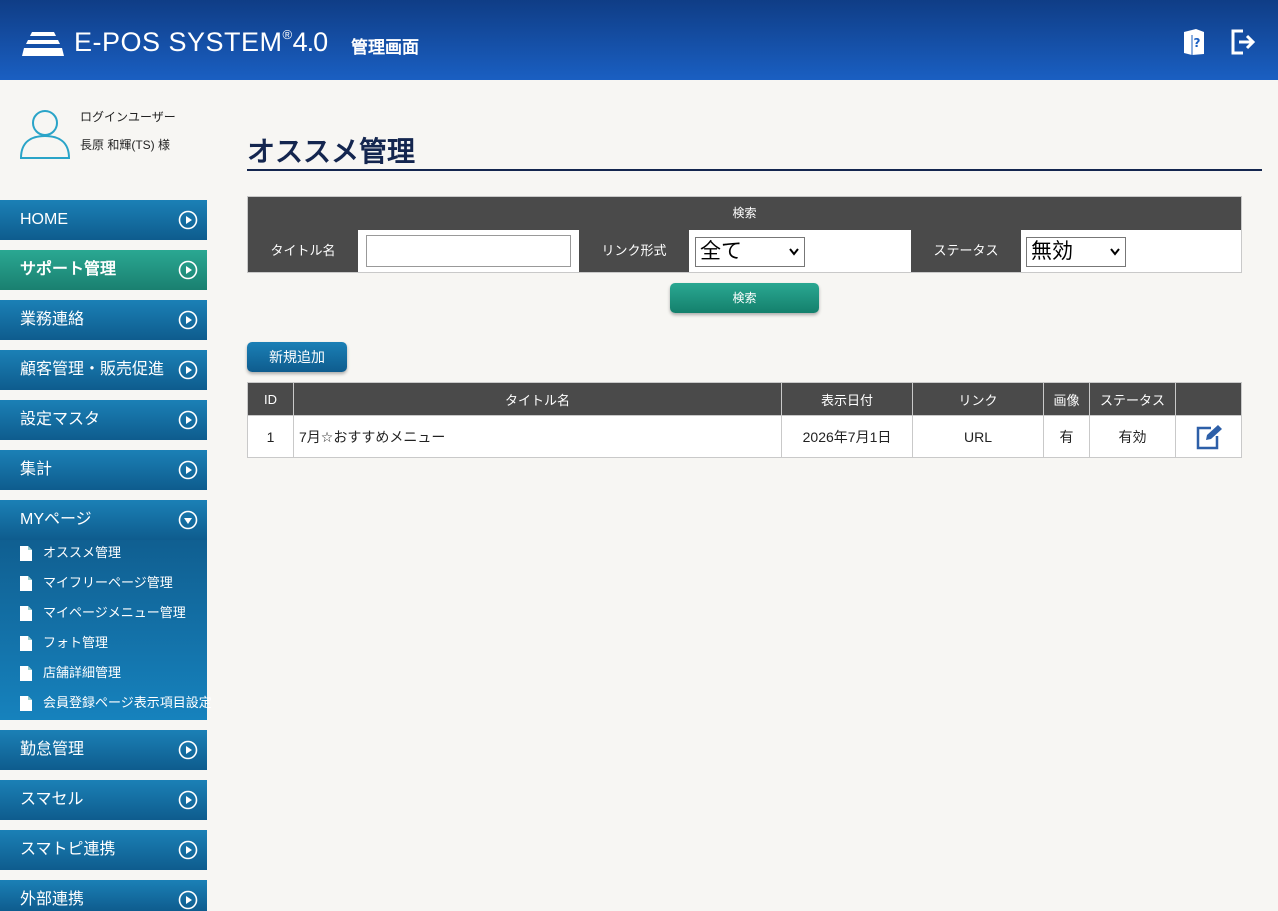 The image size is (1278, 911). What do you see at coordinates (103, 320) in the screenshot?
I see `sidebar-item-business-contact: 業務連絡` at bounding box center [103, 320].